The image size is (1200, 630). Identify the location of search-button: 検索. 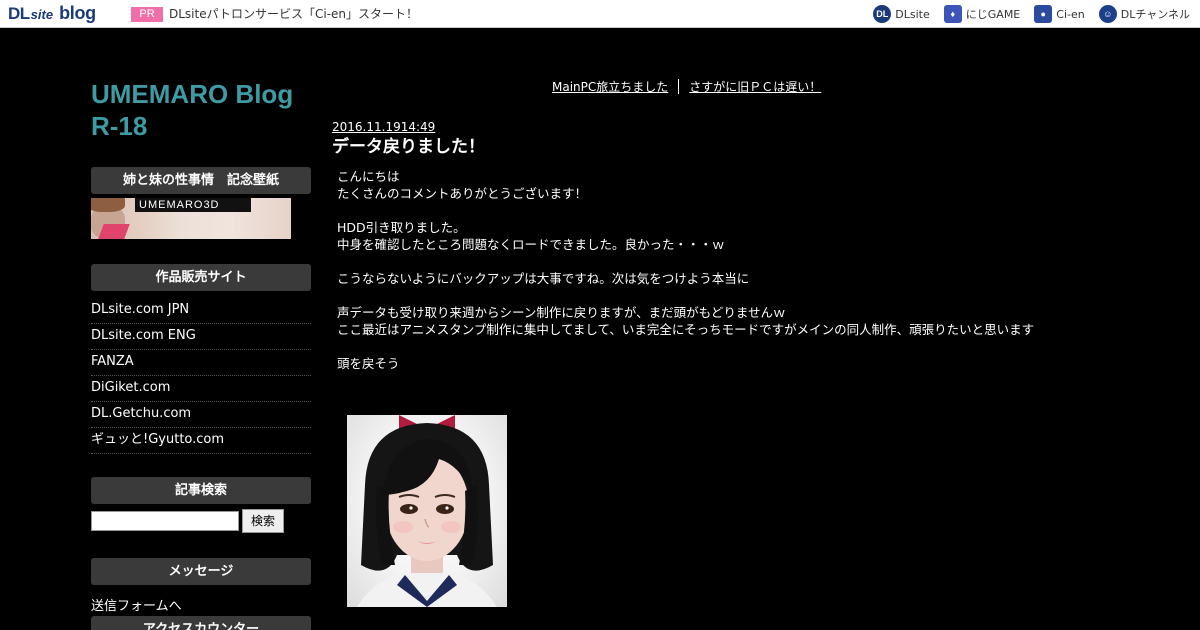
(263, 521).